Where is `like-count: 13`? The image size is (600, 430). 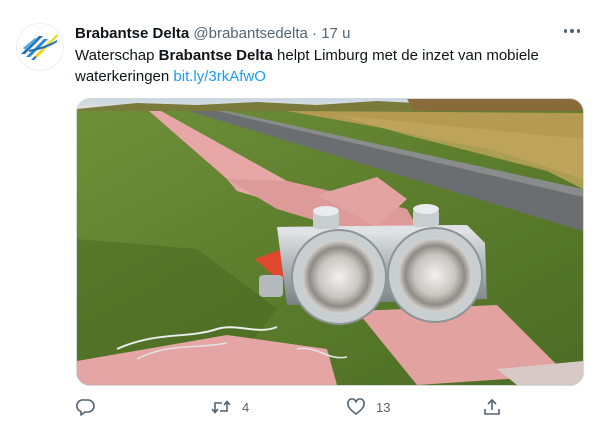
like-count: 13 is located at coordinates (383, 407).